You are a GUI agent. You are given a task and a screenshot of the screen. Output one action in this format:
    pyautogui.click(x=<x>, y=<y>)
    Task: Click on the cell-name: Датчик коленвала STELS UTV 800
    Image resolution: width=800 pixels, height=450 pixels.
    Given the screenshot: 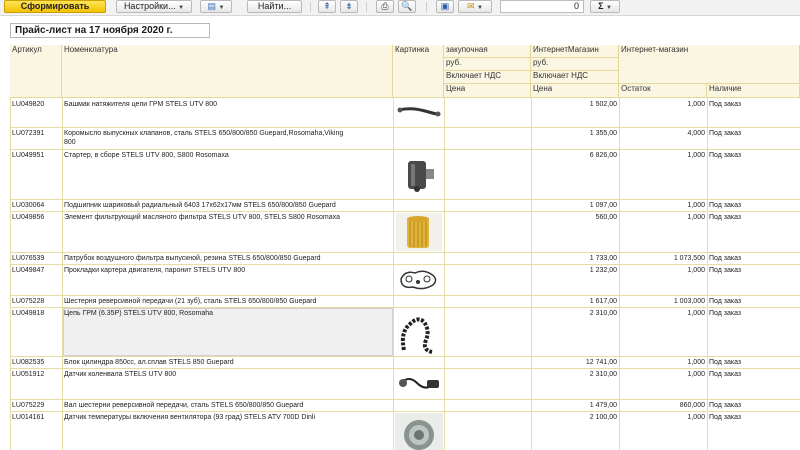 What is the action you would take?
    pyautogui.click(x=228, y=374)
    